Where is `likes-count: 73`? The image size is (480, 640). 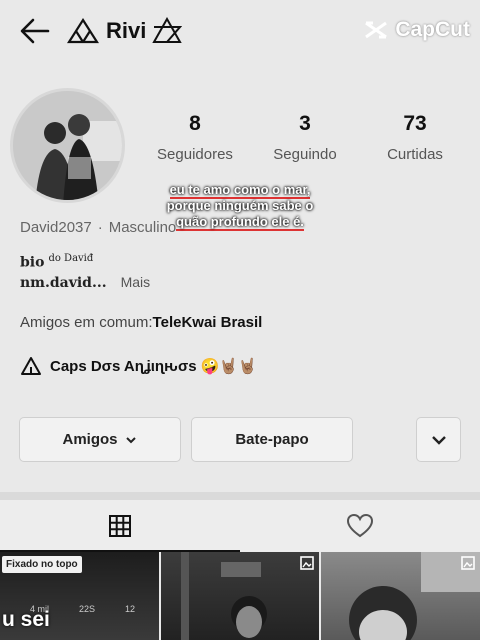 likes-count: 73 is located at coordinates (415, 123).